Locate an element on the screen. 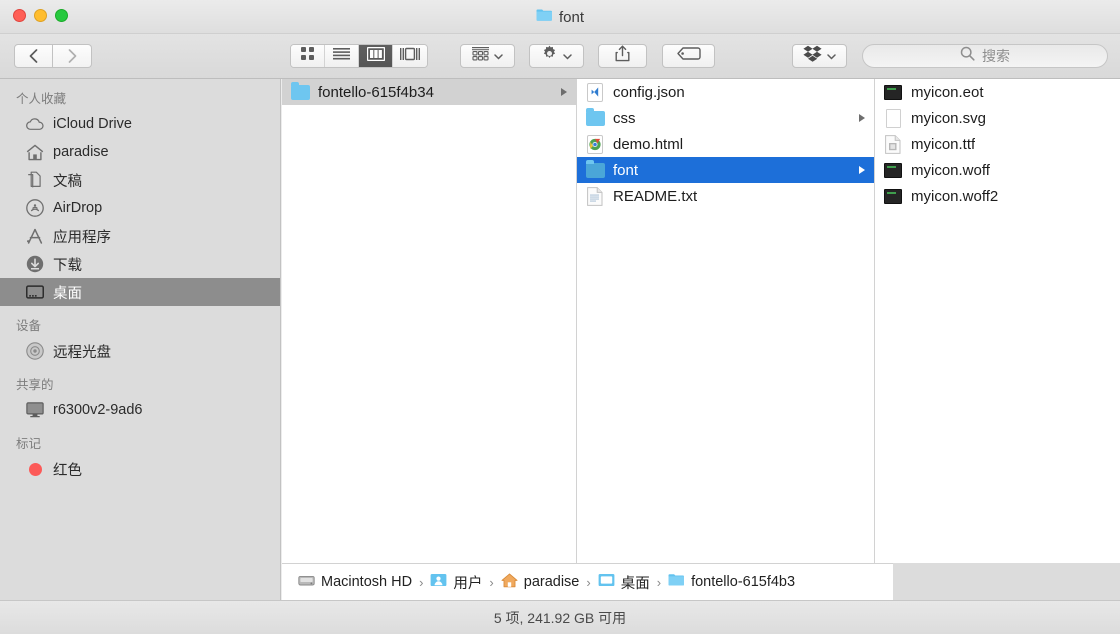  file-name: myicon.woff is located at coordinates (950, 170).